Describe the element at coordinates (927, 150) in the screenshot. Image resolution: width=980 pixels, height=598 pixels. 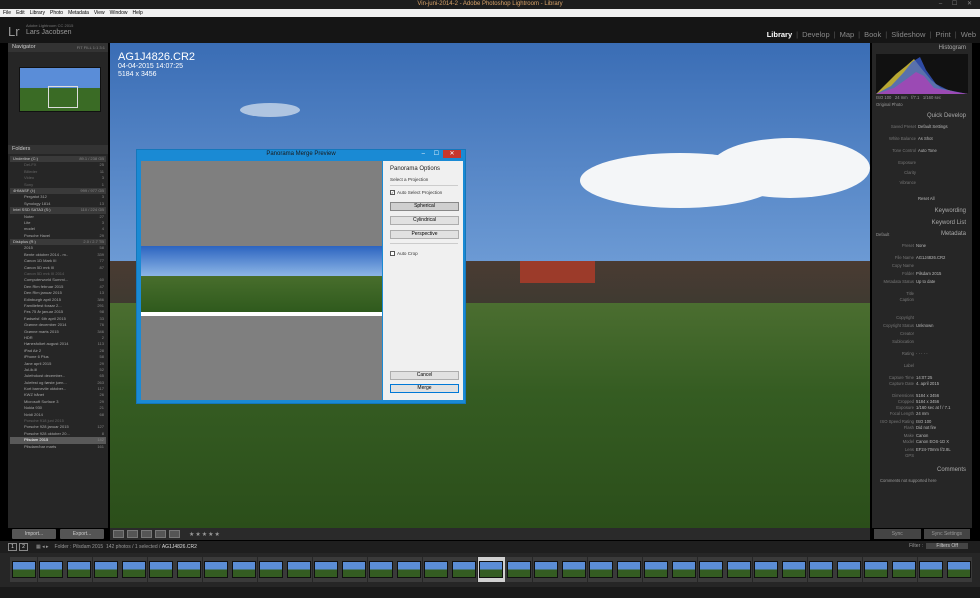
I see `qd-value: Auto Tone` at that location.